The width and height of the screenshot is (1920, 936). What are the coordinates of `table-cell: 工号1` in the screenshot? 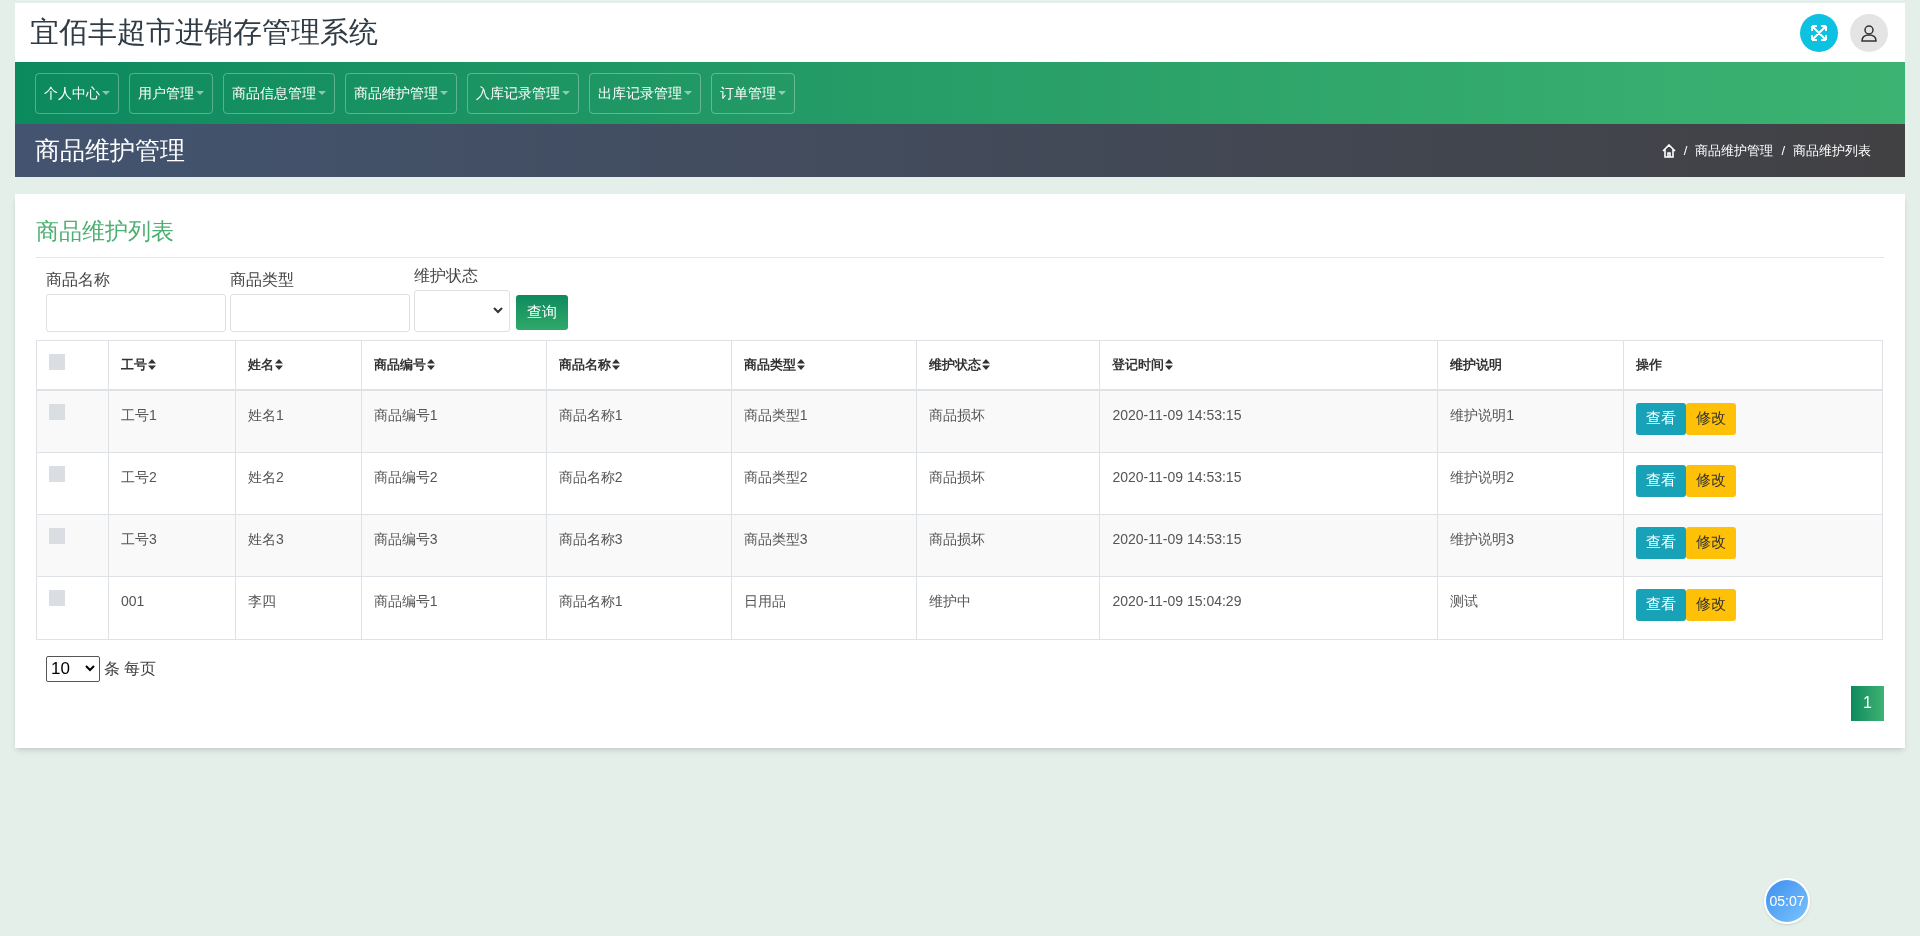 It's located at (138, 414).